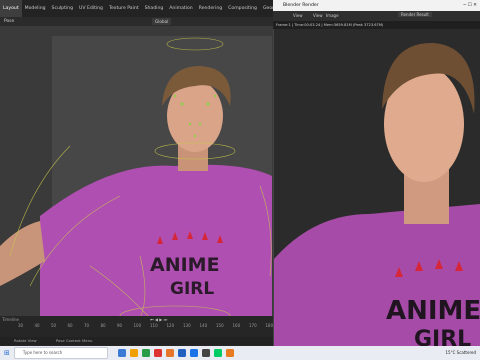  What do you see at coordinates (203, 325) in the screenshot?
I see `timeline-tick: 140` at bounding box center [203, 325].